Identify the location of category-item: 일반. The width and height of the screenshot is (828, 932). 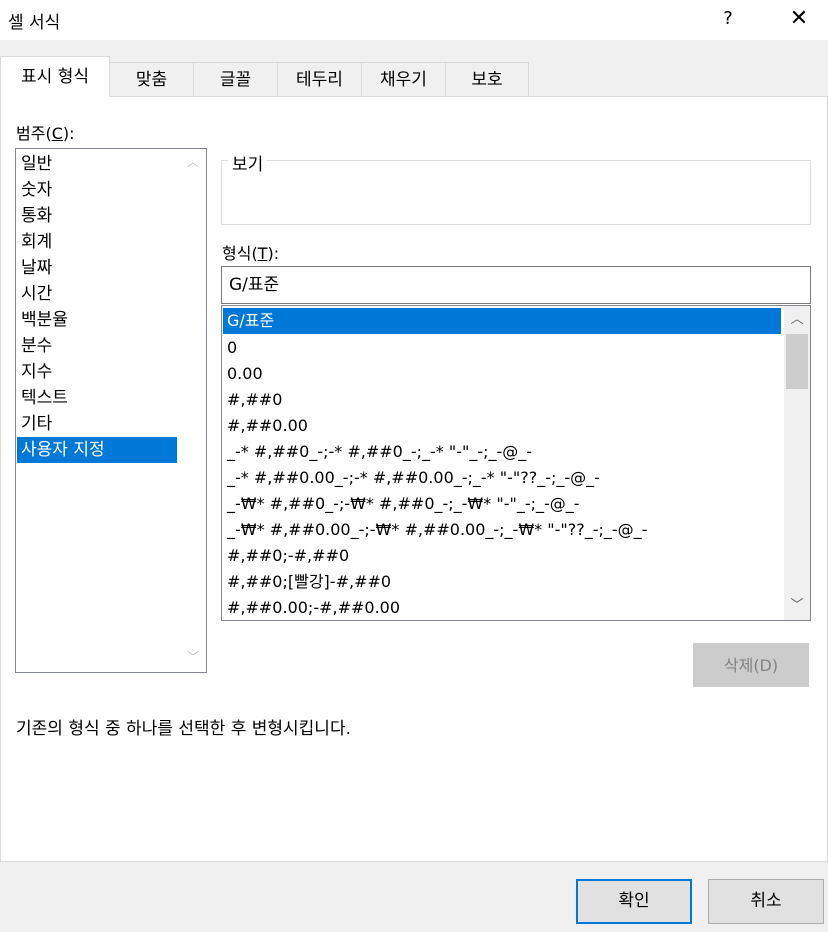
(97, 164).